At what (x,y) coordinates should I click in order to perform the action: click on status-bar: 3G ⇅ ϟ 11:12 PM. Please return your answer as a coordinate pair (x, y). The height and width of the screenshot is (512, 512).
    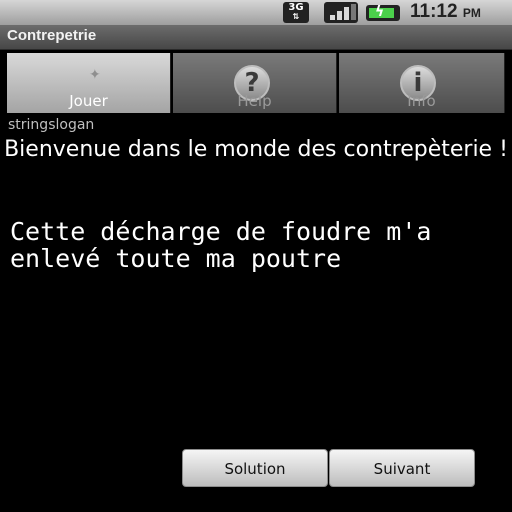
    Looking at the image, I should click on (256, 12).